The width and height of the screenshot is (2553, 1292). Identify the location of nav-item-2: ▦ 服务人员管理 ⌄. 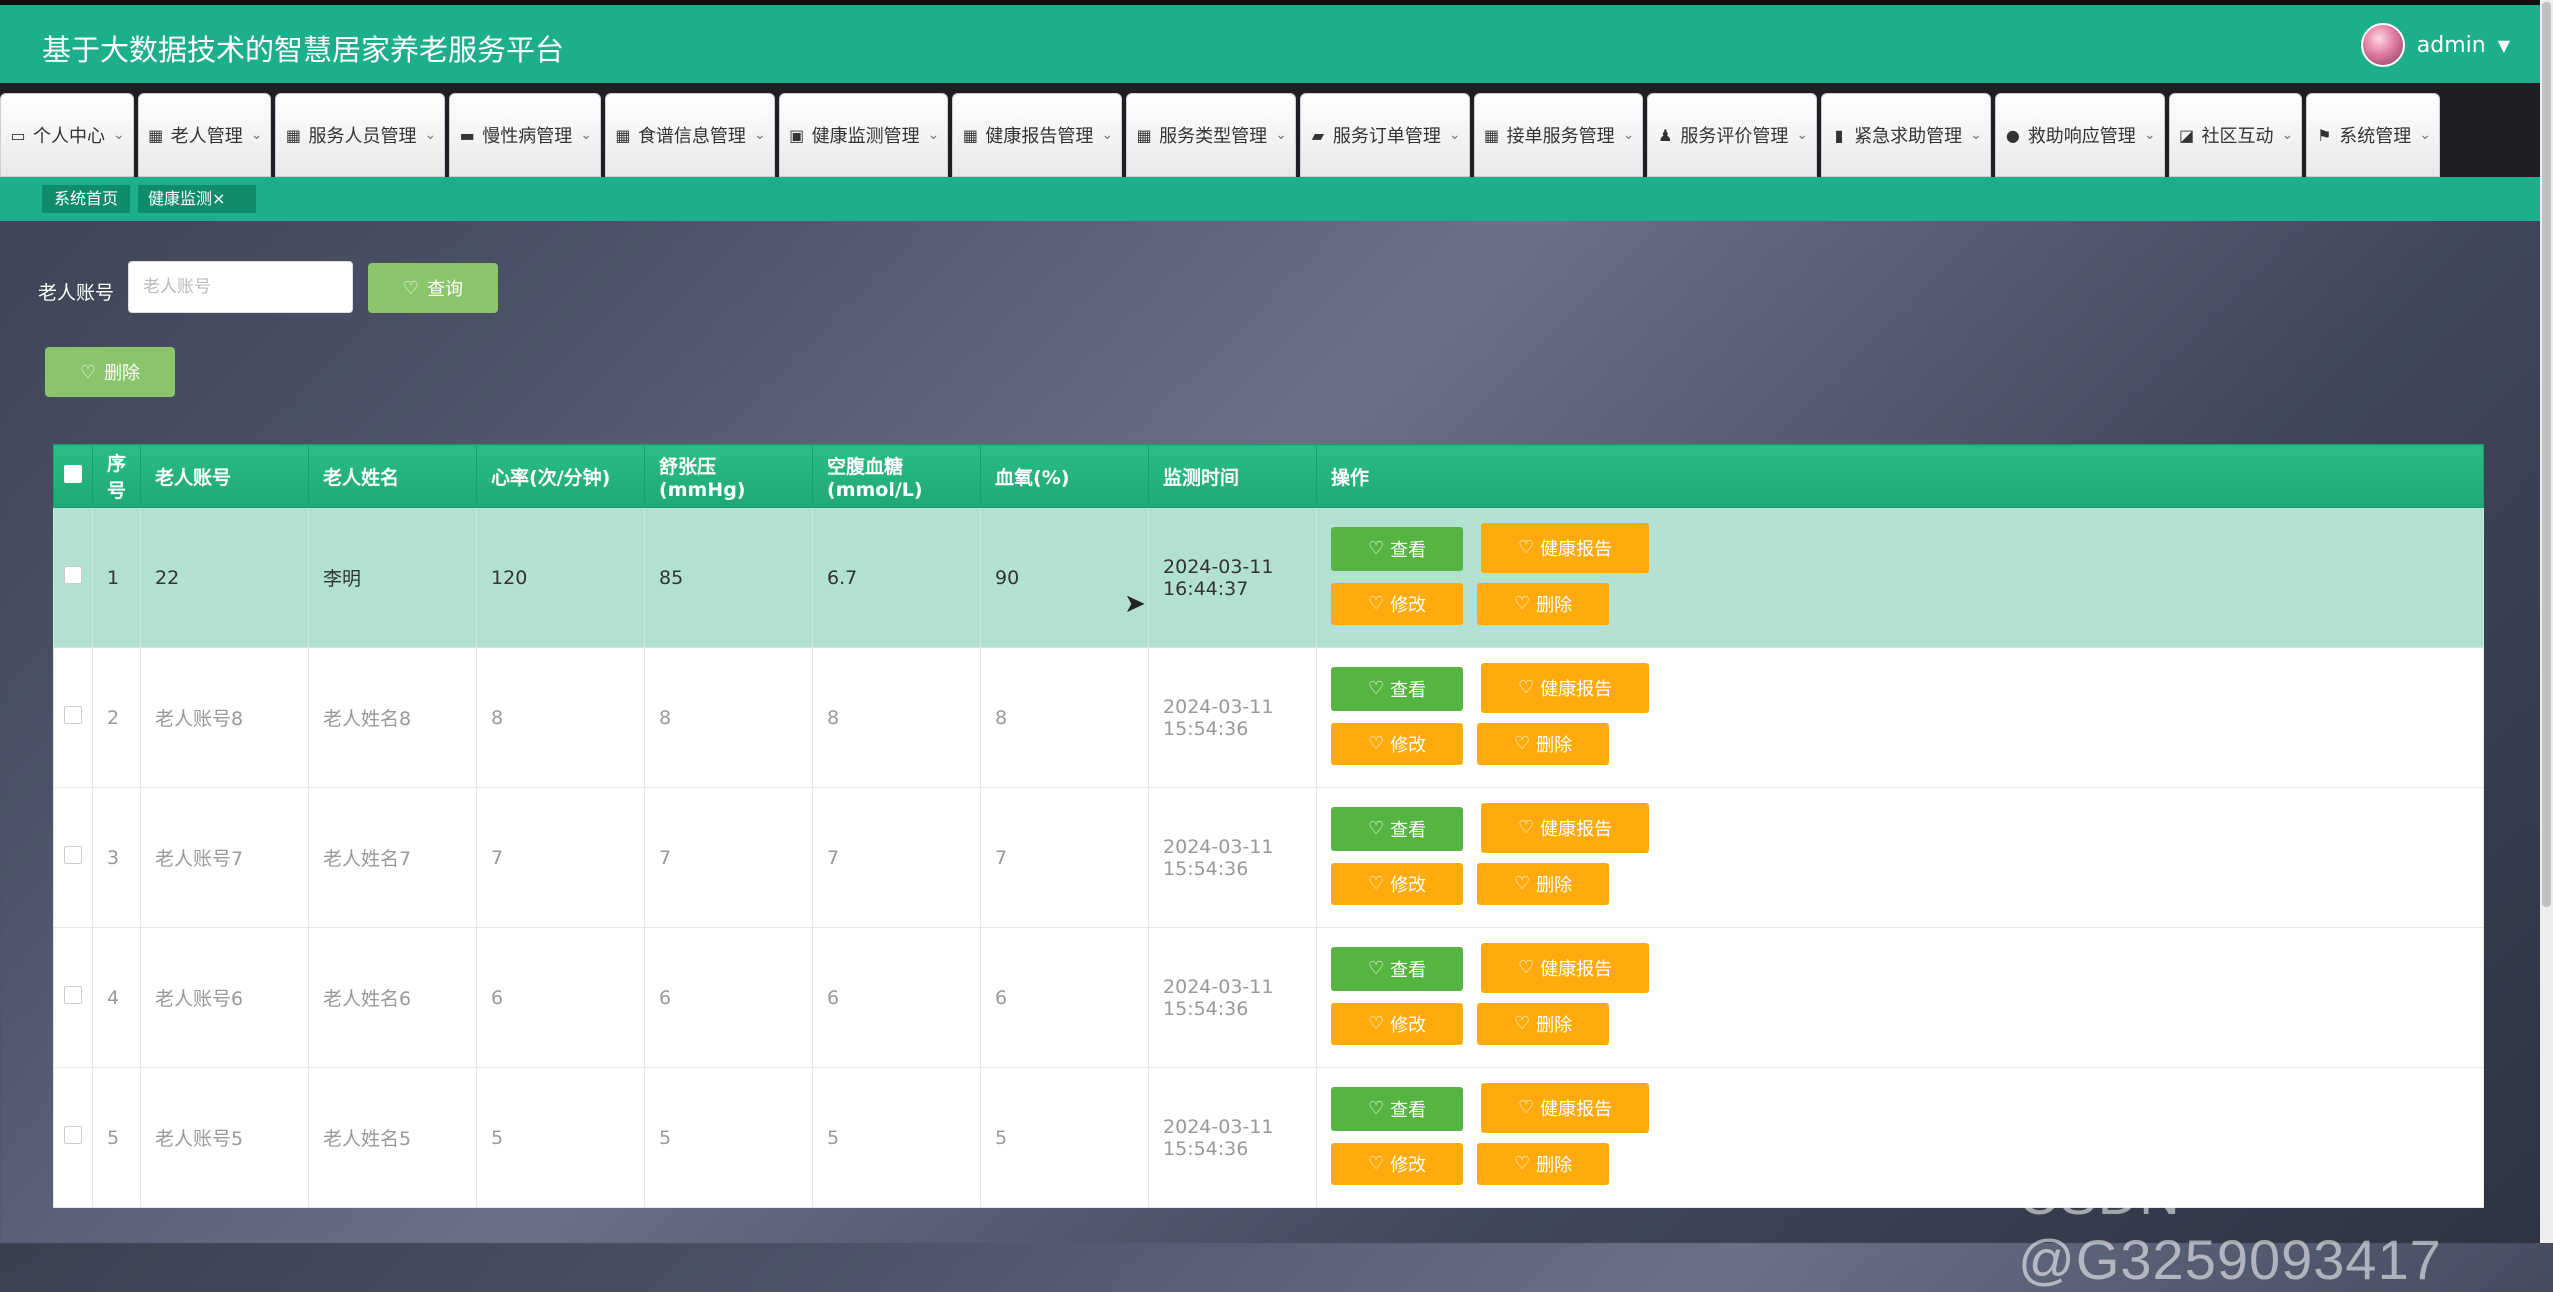
(360, 135).